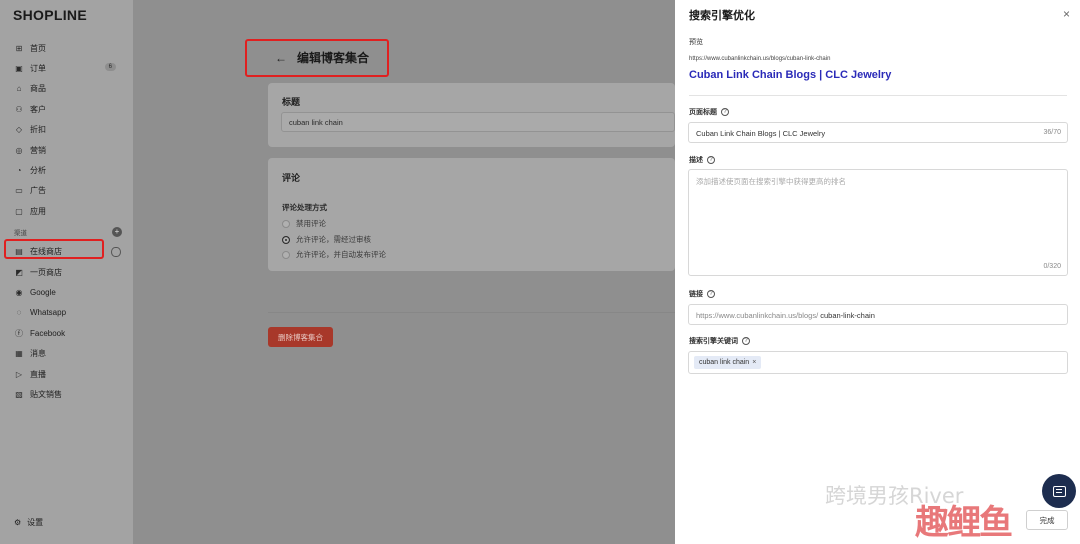  What do you see at coordinates (703, 112) in the screenshot?
I see `field-label: 页面标题` at bounding box center [703, 112].